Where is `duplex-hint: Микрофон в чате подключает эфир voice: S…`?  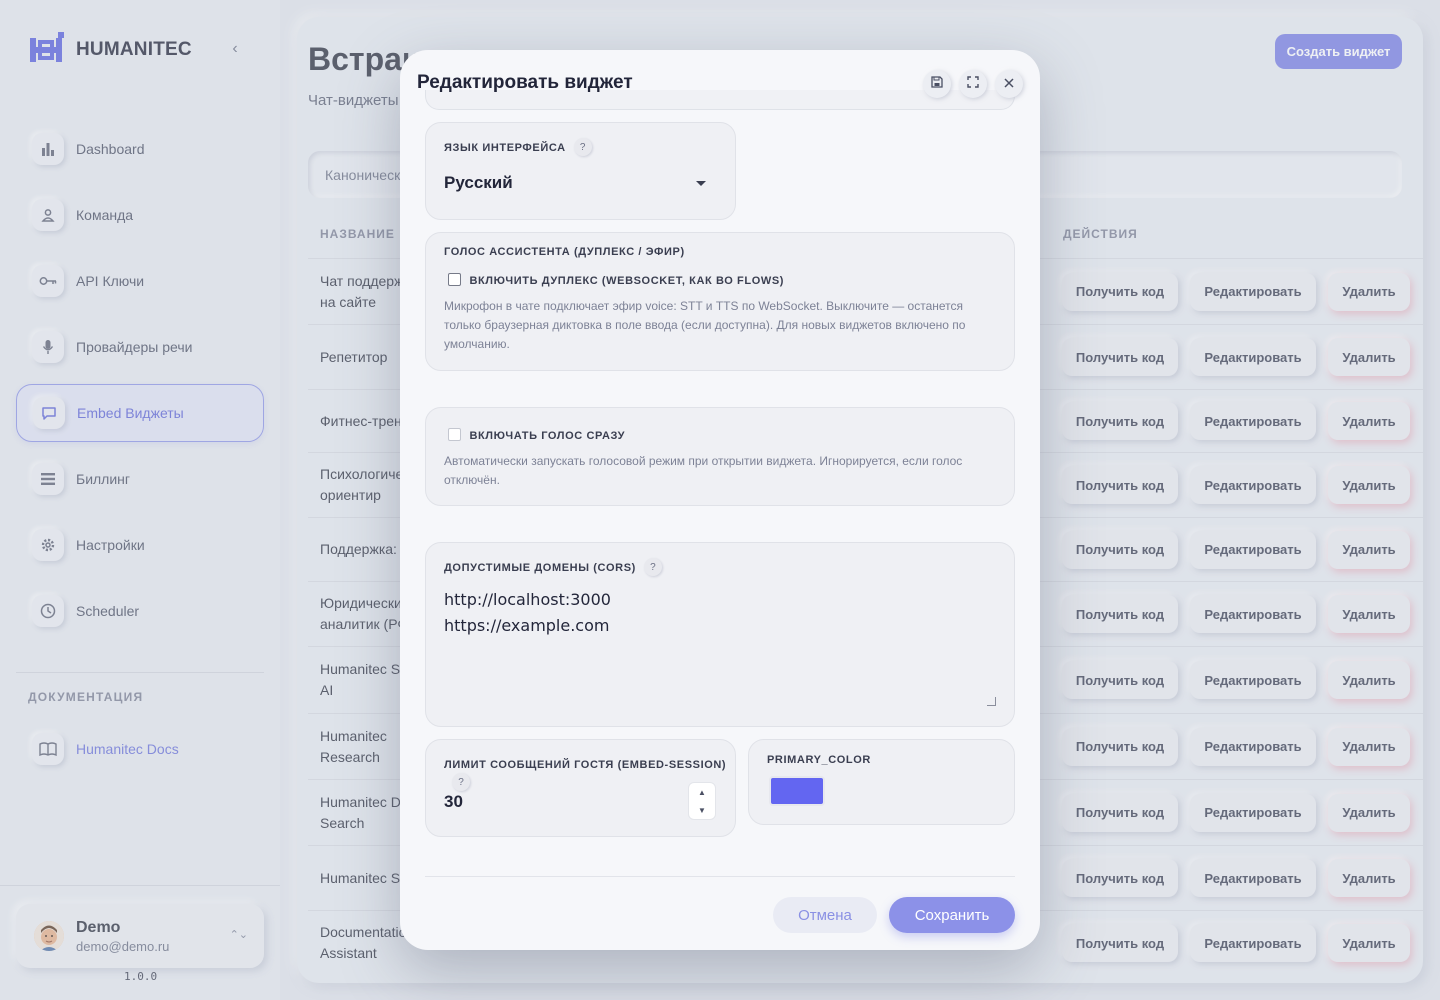 duplex-hint: Микрофон в чате подключает эфир voice: S… is located at coordinates (705, 325).